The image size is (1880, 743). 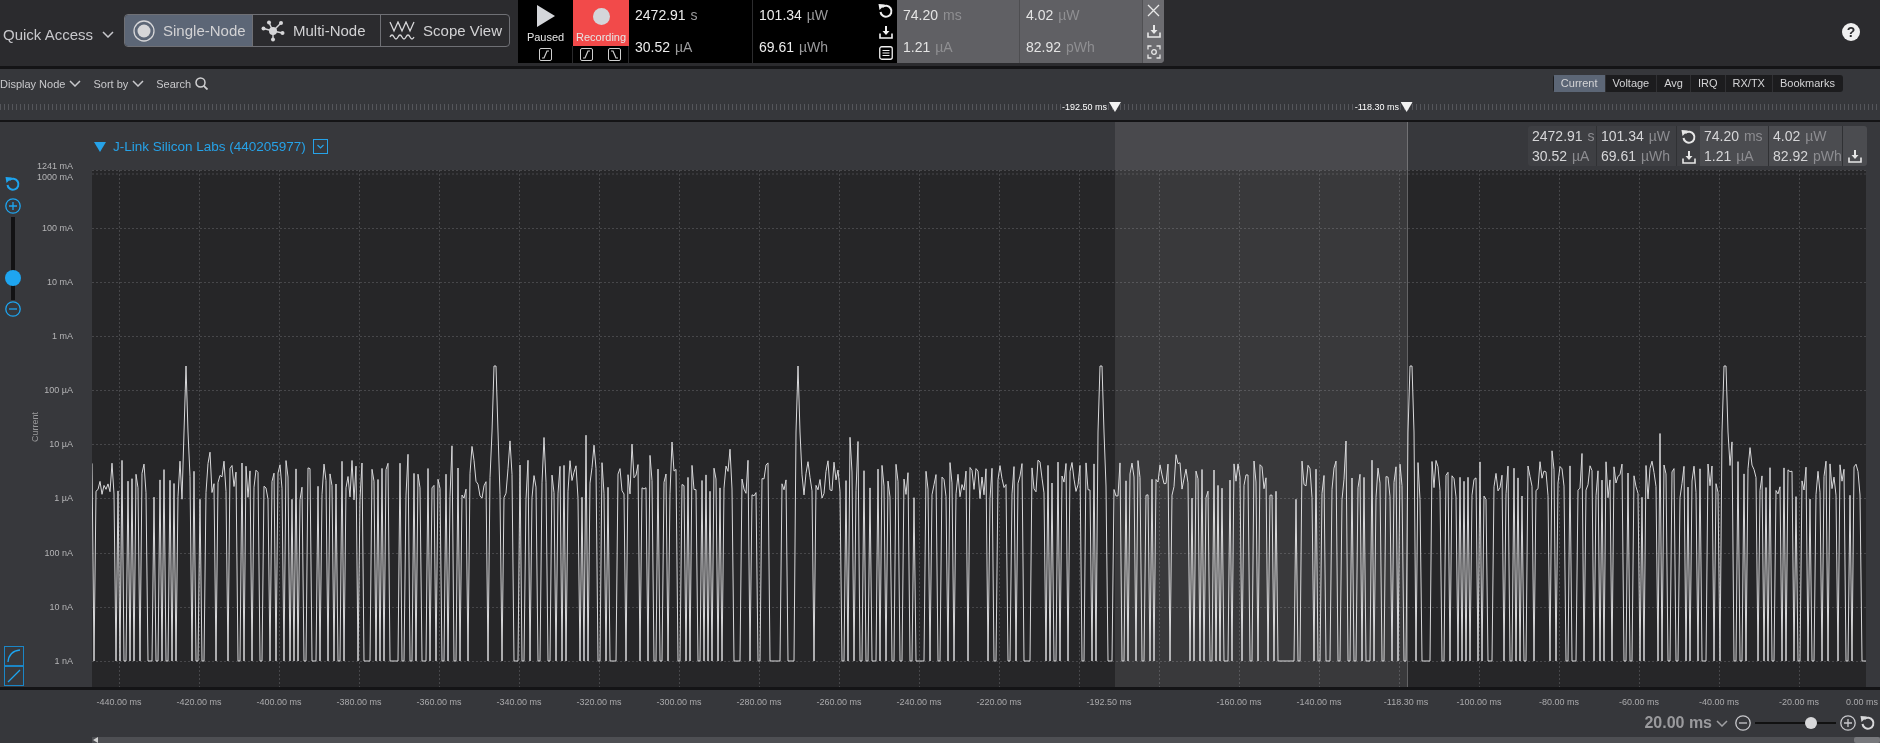 What do you see at coordinates (445, 30) in the screenshot?
I see `view-mode-tab: Scope View` at bounding box center [445, 30].